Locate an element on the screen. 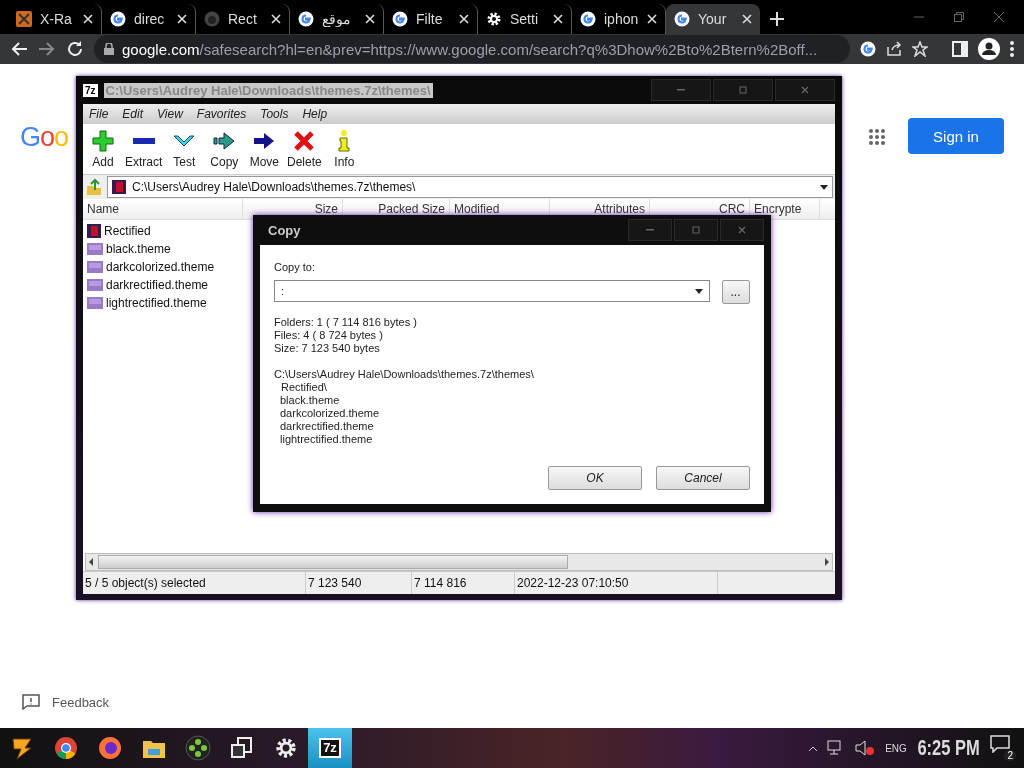 Image resolution: width=1024 pixels, height=768 pixels. firefox-icon is located at coordinates (110, 748).